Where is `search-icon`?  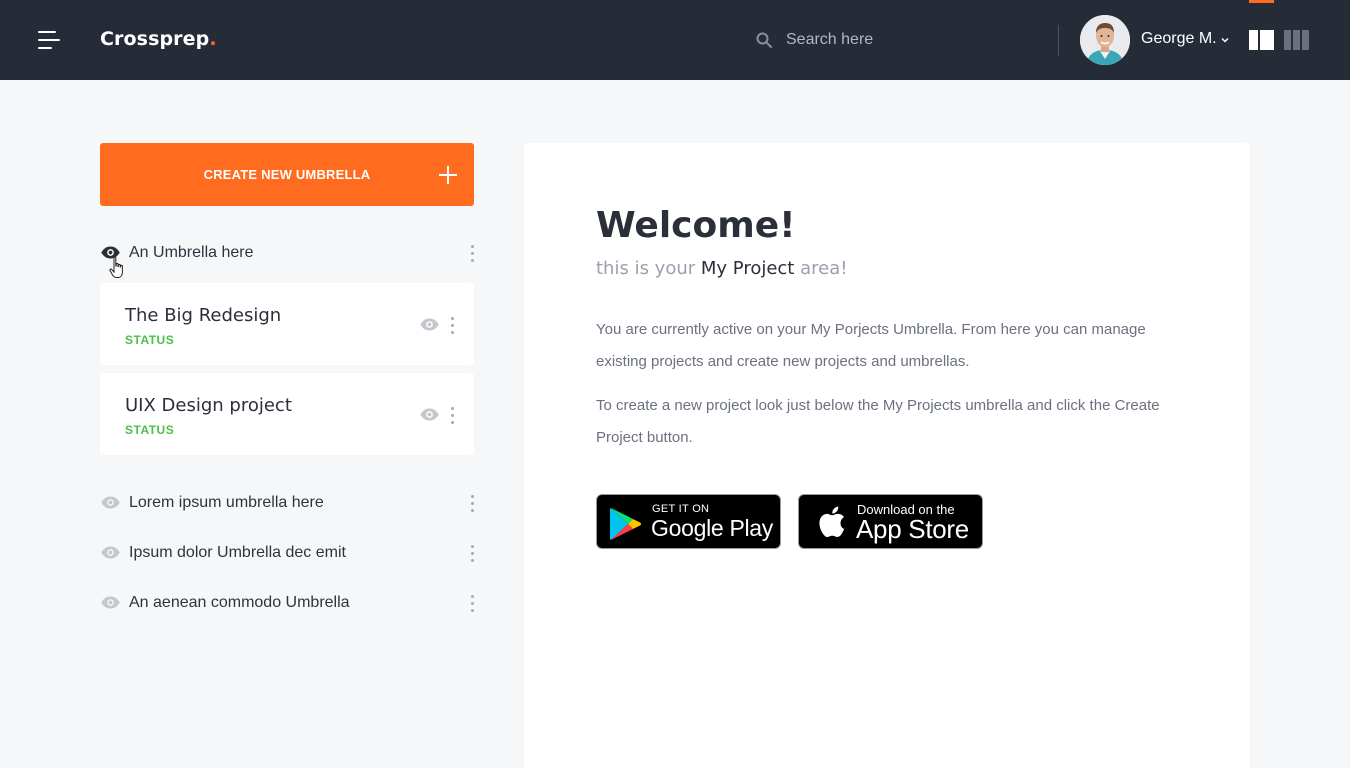 search-icon is located at coordinates (764, 40).